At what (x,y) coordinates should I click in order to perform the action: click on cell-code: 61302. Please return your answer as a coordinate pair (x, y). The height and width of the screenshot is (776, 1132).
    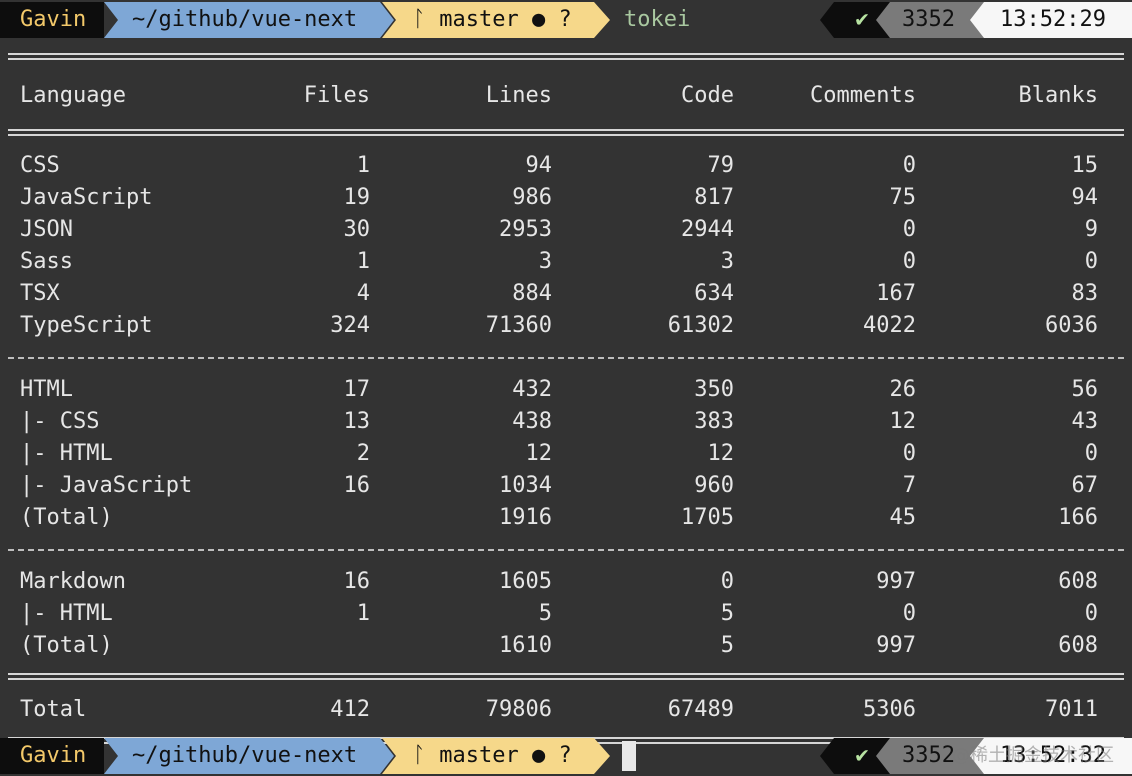
    Looking at the image, I should click on (700, 325).